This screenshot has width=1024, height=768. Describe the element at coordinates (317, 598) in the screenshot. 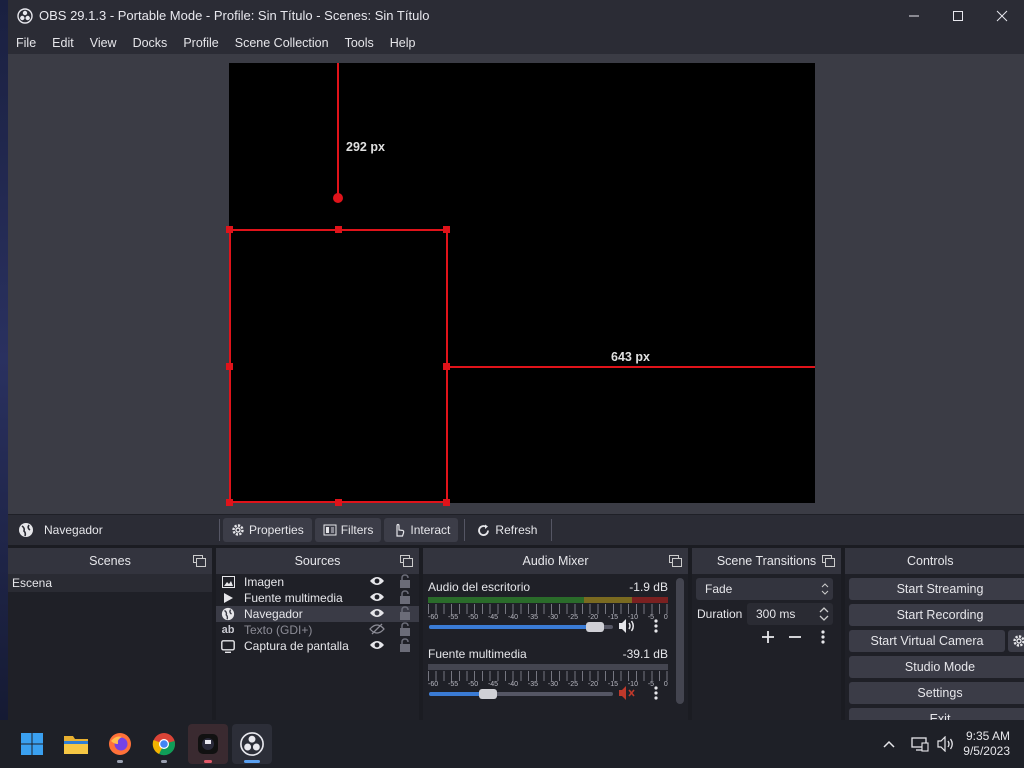

I see `source-item-fuente-multimedia: Fuente multimedia` at that location.